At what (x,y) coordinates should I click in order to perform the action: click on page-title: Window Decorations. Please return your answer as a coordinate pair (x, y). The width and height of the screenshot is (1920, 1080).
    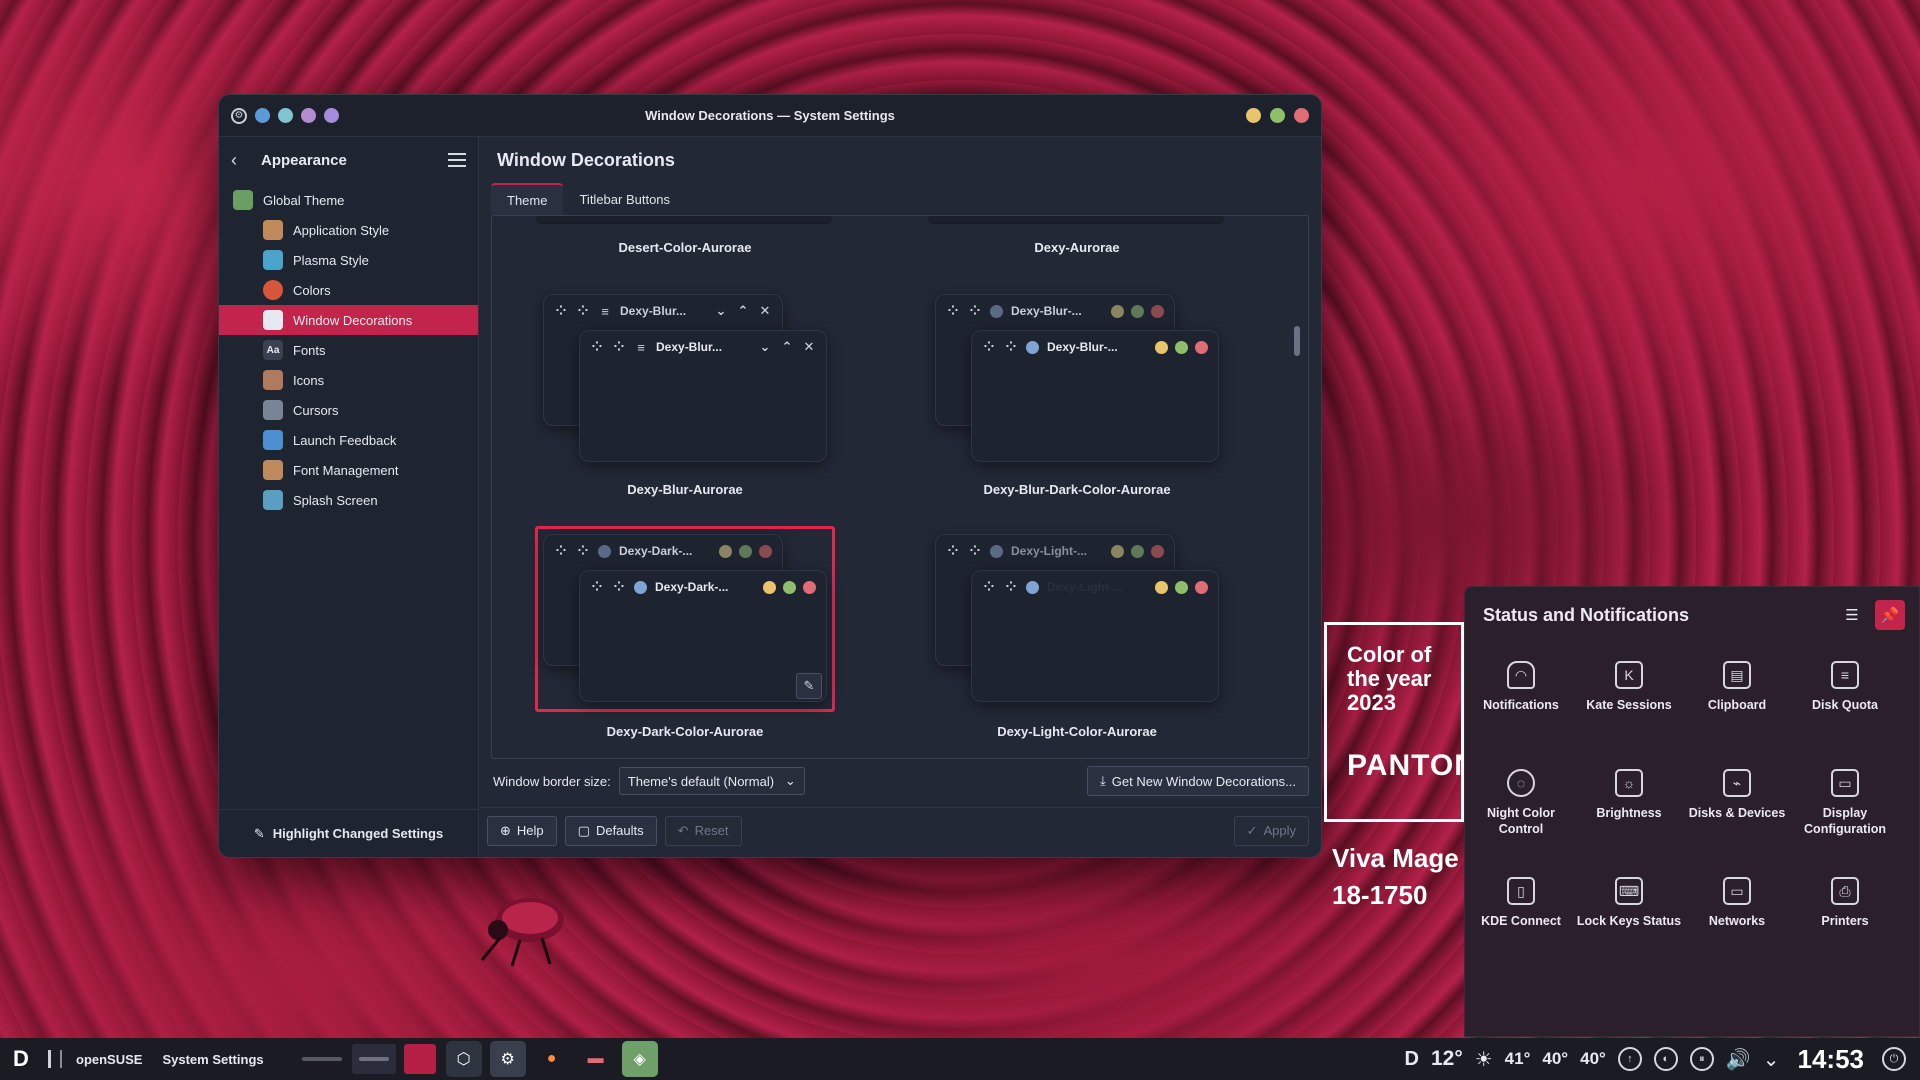
    Looking at the image, I should click on (586, 159).